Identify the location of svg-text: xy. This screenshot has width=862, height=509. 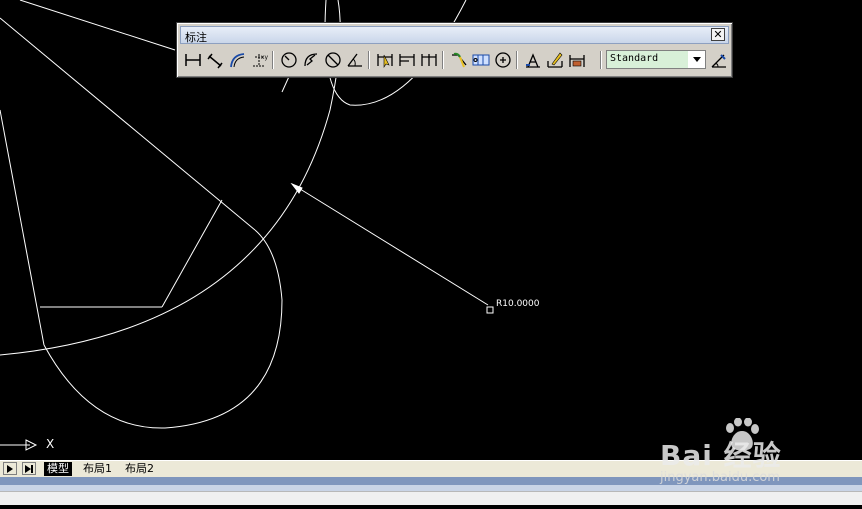
(264, 57).